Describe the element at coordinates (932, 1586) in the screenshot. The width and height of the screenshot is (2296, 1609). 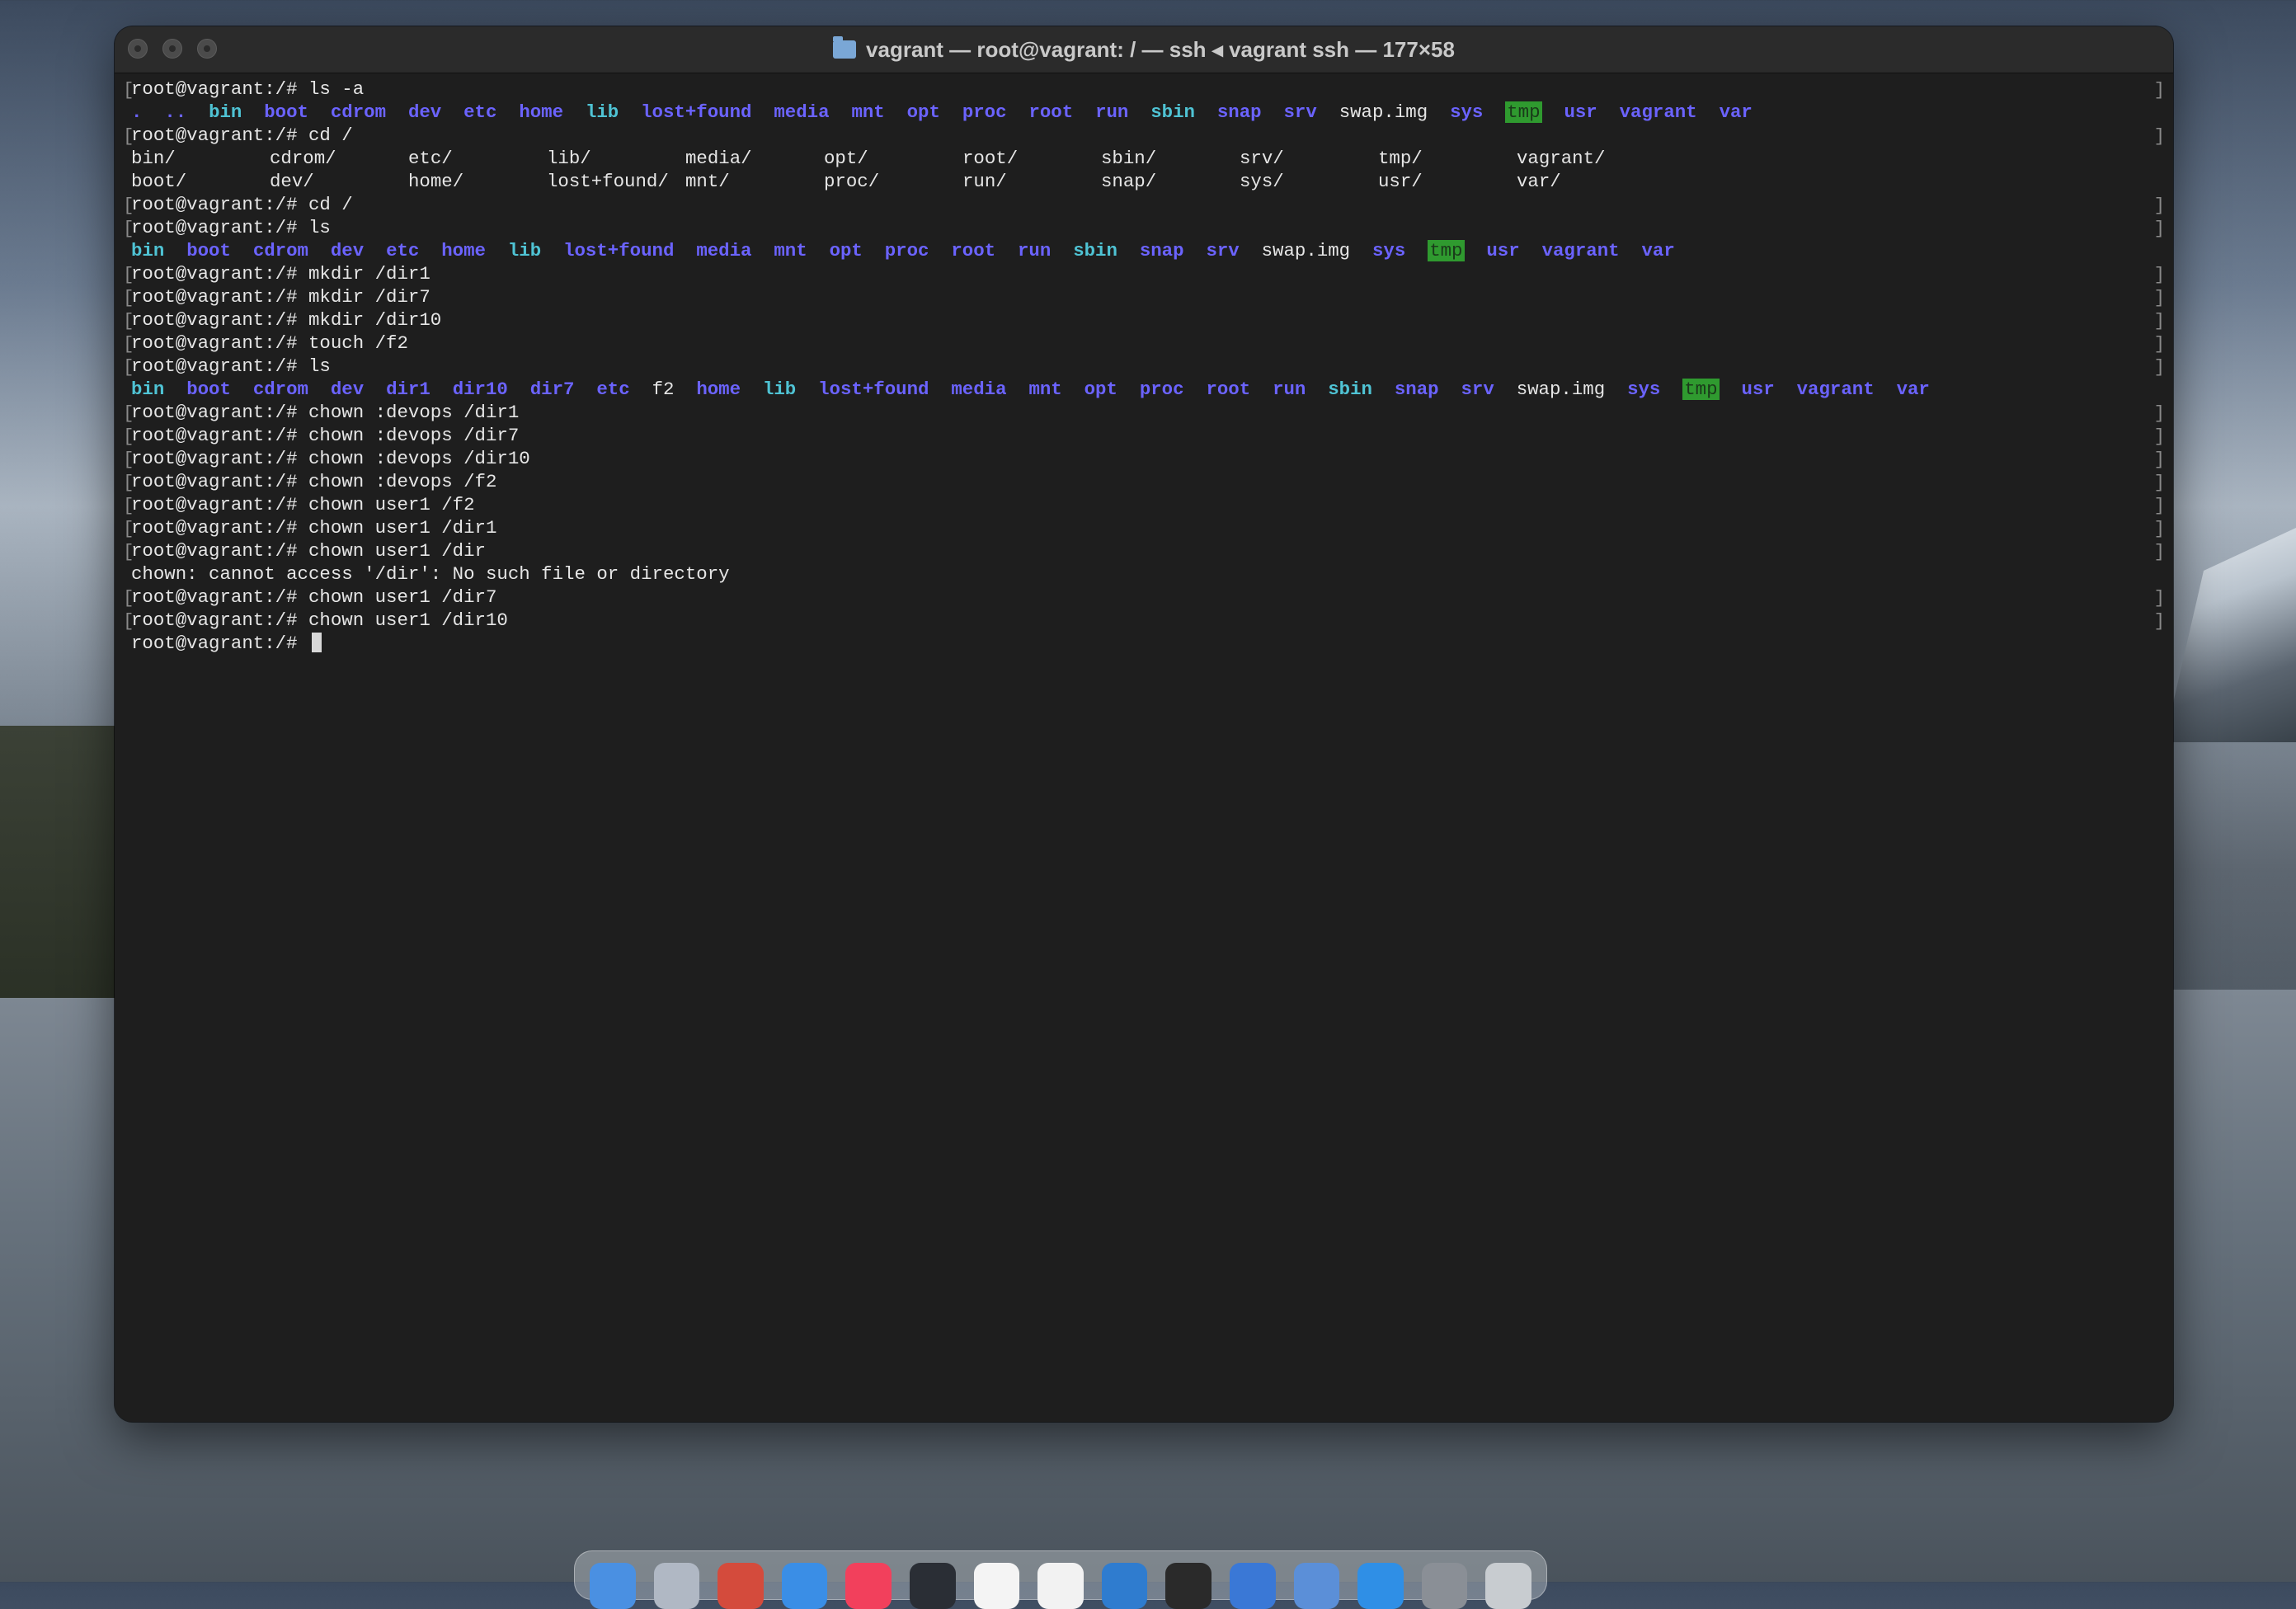
I see `stocks-icon` at that location.